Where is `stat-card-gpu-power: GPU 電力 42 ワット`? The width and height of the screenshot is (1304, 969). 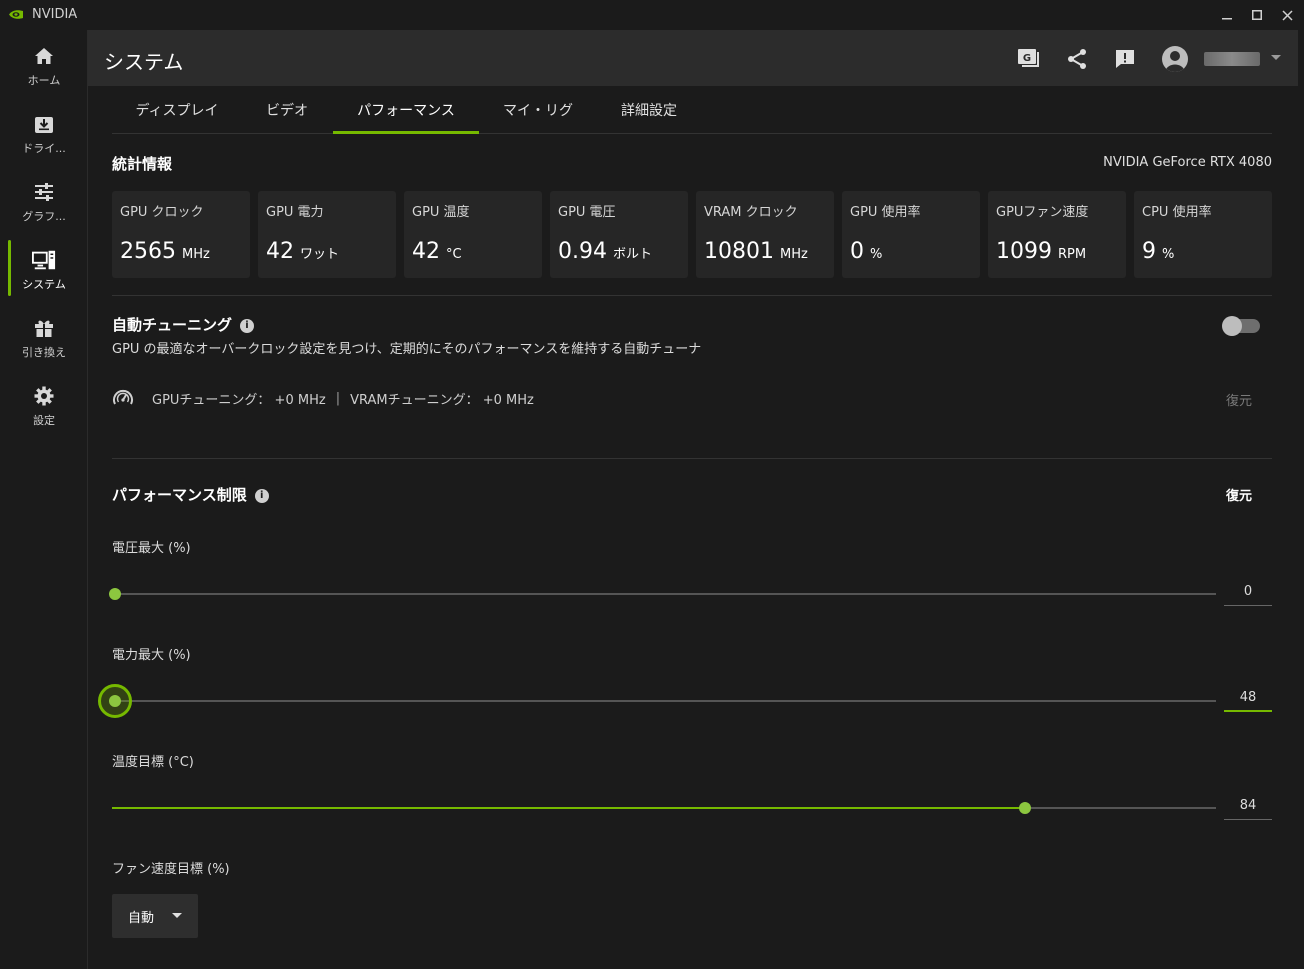
stat-card-gpu-power: GPU 電力 42 ワット is located at coordinates (327, 234).